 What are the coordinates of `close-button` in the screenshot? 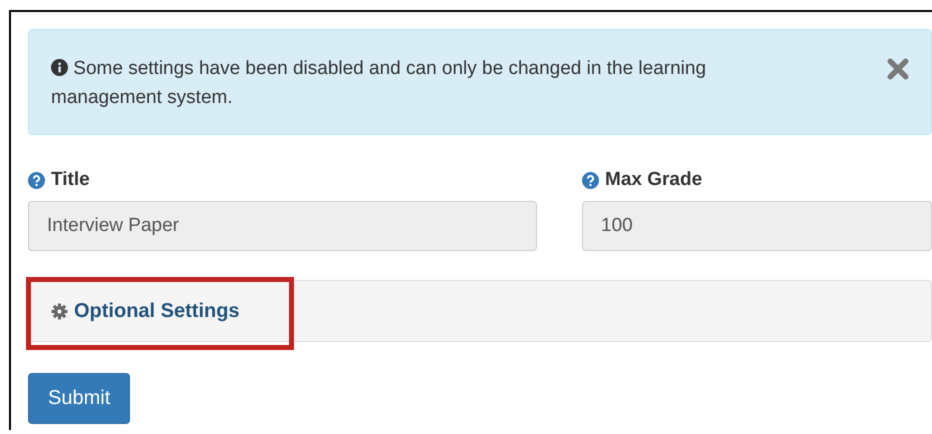 It's located at (898, 69).